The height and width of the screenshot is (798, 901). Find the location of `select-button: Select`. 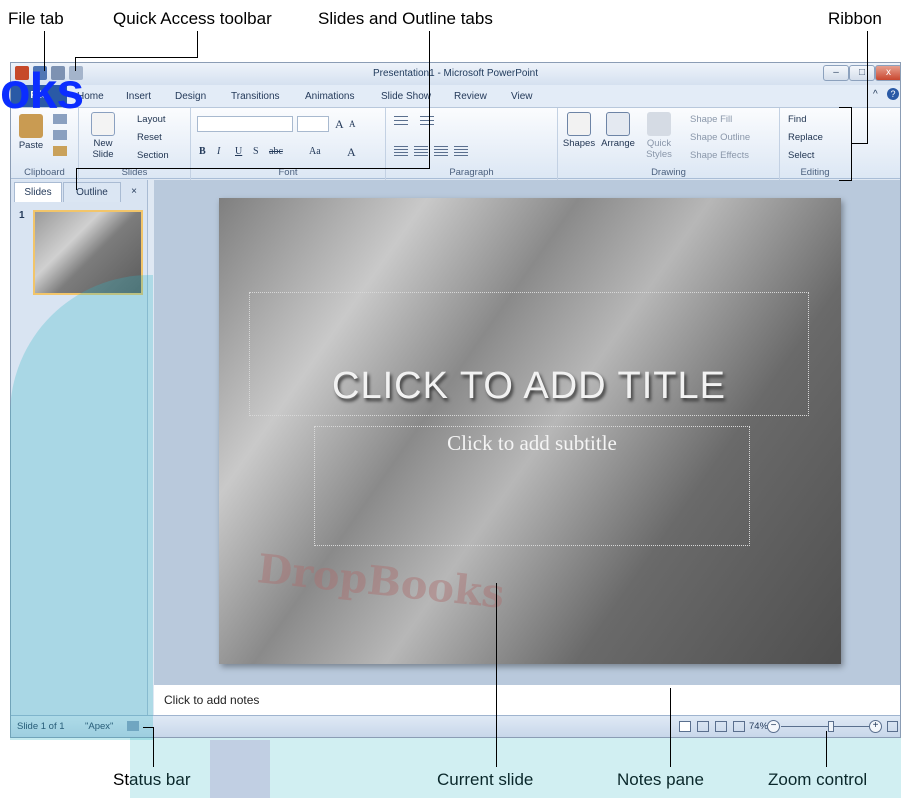

select-button: Select is located at coordinates (801, 155).